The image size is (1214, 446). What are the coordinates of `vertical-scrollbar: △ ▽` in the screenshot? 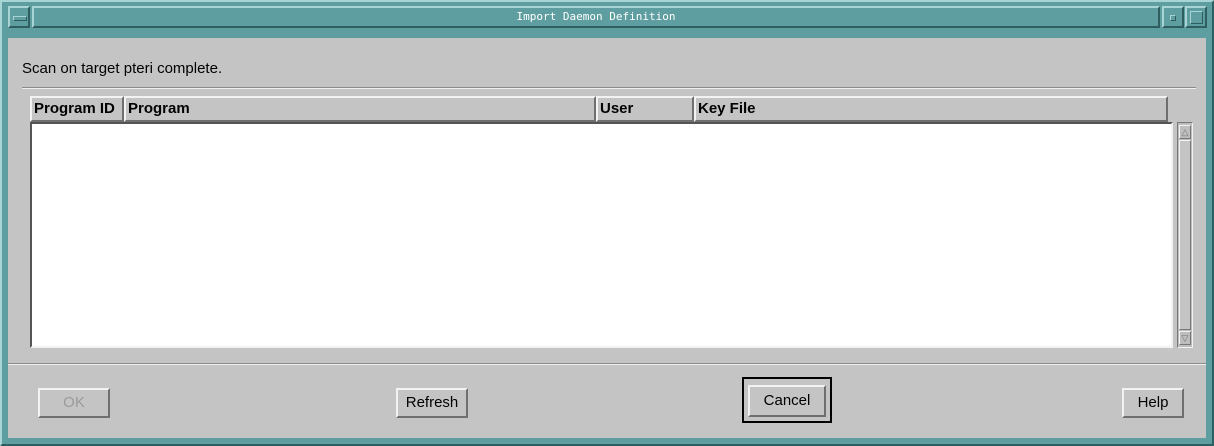 It's located at (1185, 235).